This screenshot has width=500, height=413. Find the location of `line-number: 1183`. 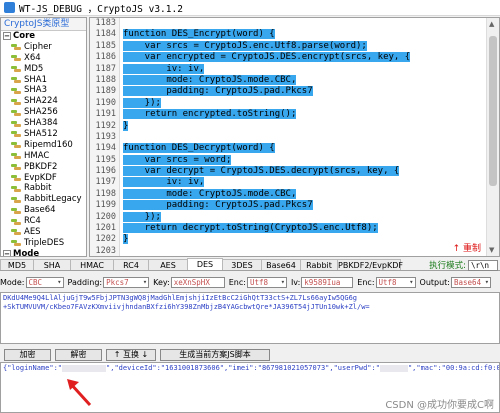

line-number: 1183 is located at coordinates (105, 23).